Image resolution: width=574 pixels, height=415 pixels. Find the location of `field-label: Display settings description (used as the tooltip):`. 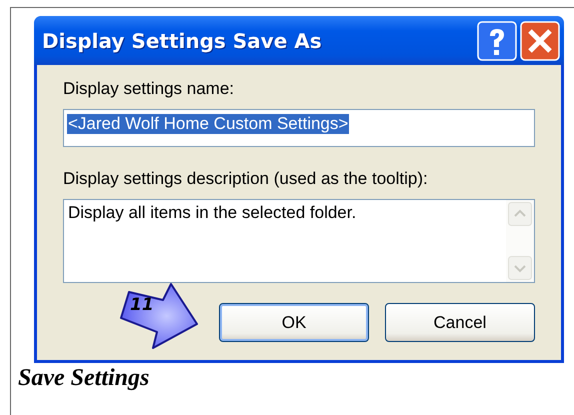

field-label: Display settings description (used as the tooltip): is located at coordinates (246, 179).